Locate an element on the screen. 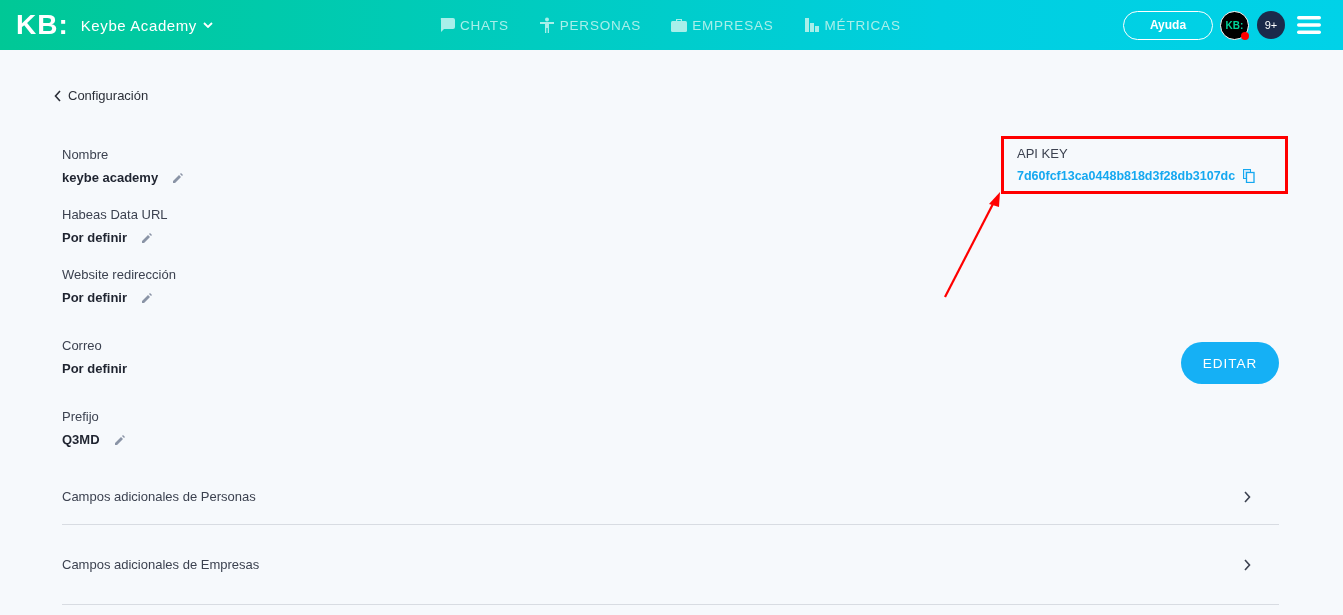 The height and width of the screenshot is (615, 1343). field-label: Website redirección is located at coordinates (119, 274).